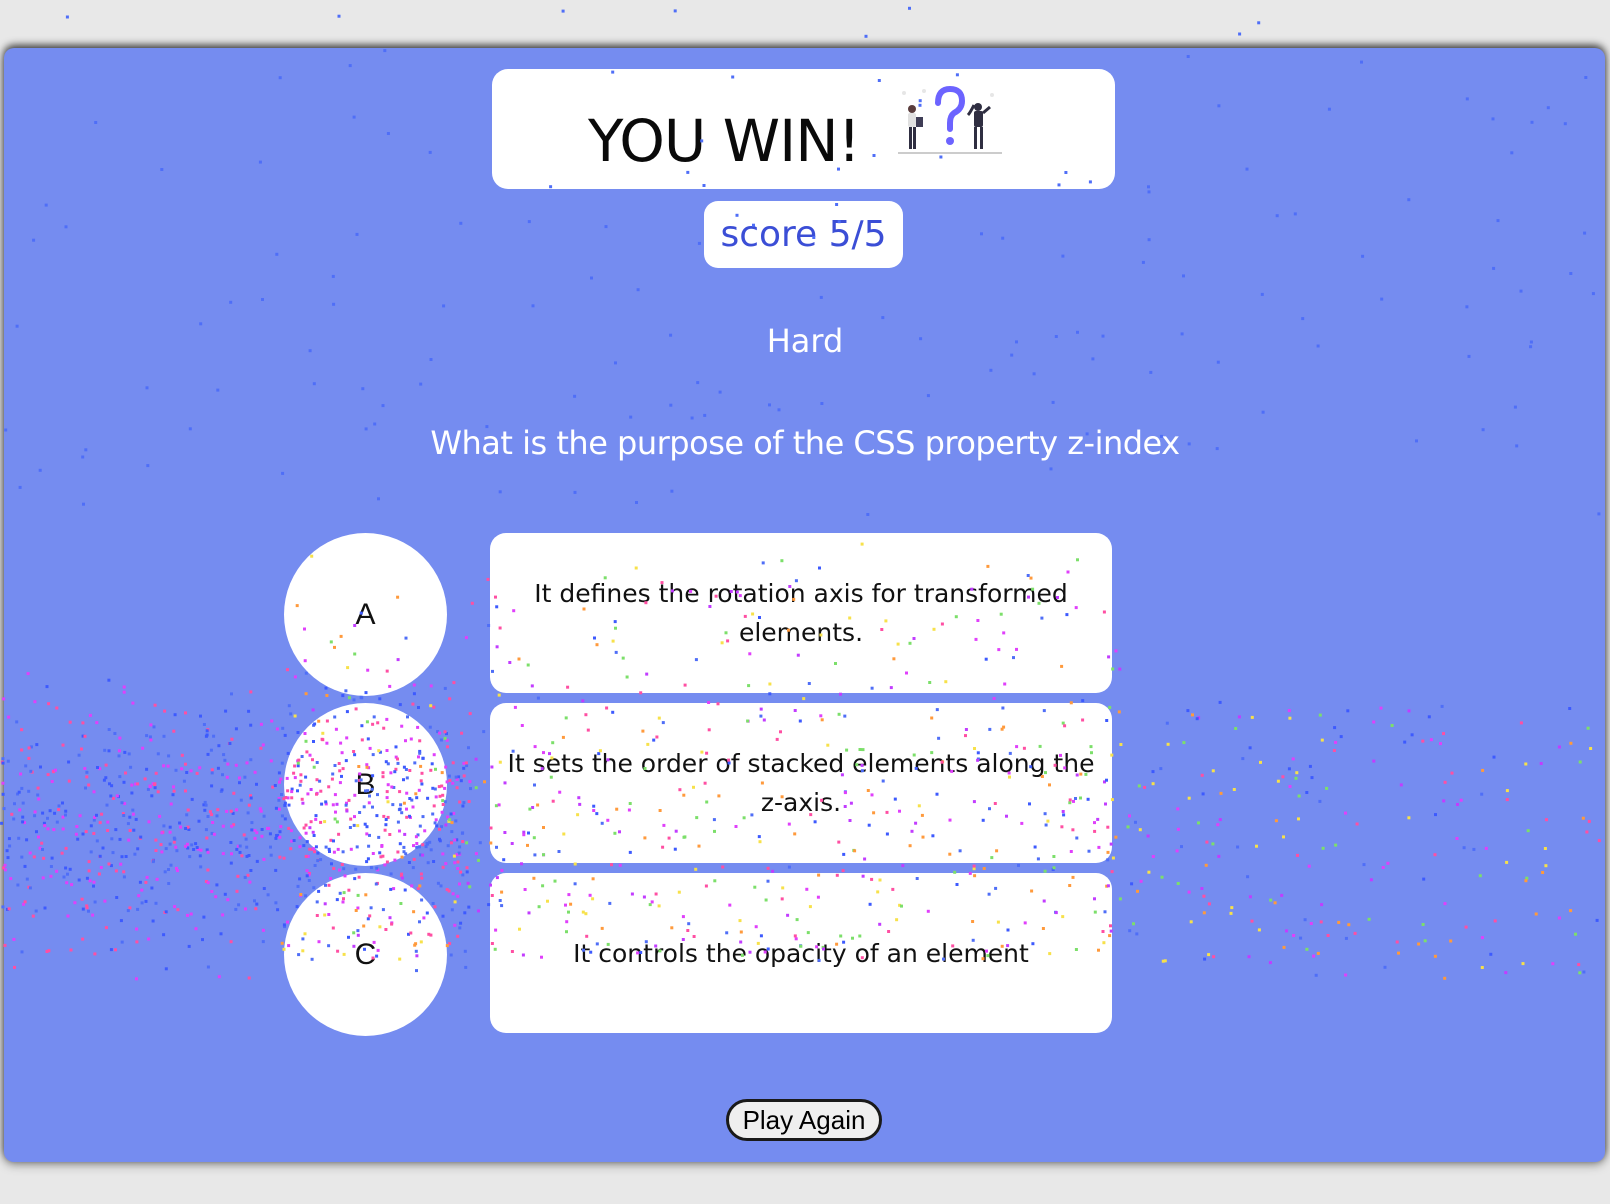  I want to click on result-title: YOU WIN!, so click(724, 141).